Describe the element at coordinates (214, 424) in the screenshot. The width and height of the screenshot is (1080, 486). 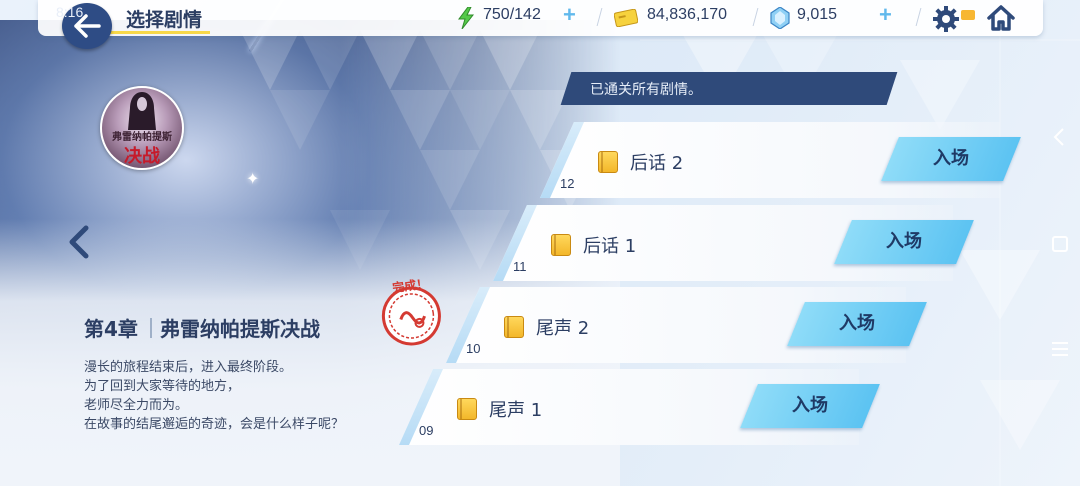
I see `chapter-description-line: 在故事的结尾邂逅的奇迹，会是什么样子呢？` at that location.